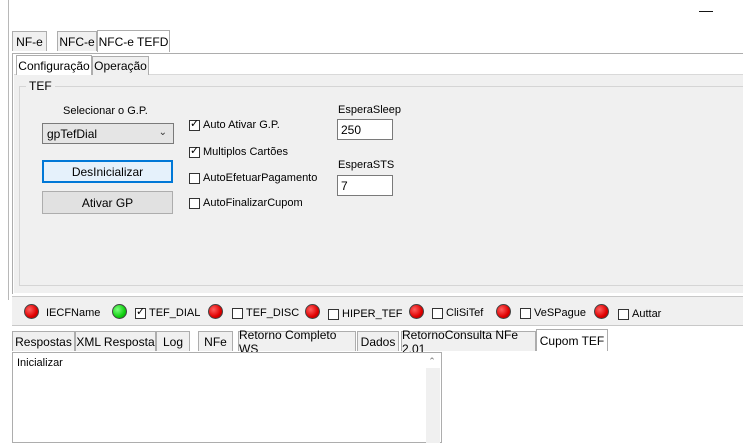 This screenshot has width=743, height=443. Describe the element at coordinates (54, 65) in the screenshot. I see `tab-configuracao: Configuração` at that location.